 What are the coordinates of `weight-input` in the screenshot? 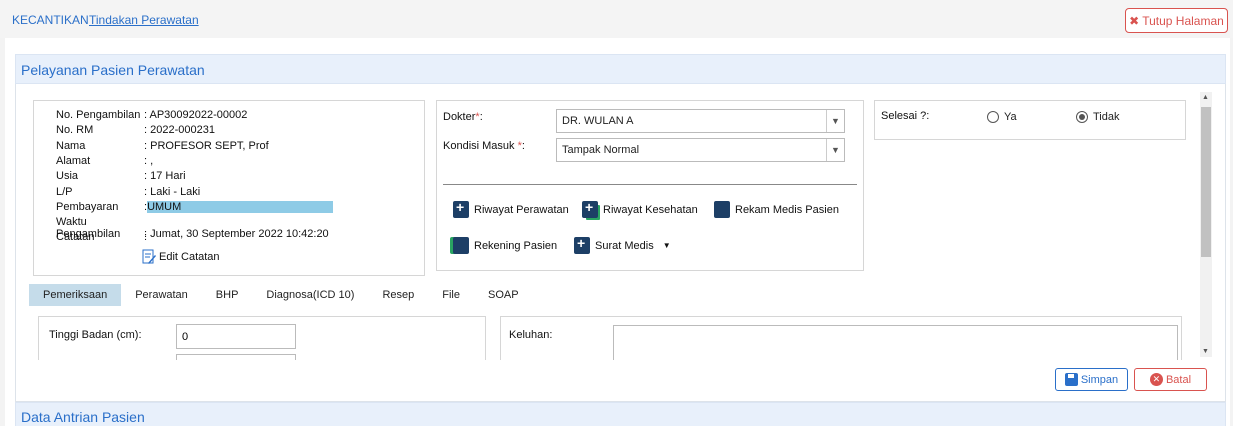 It's located at (236, 357).